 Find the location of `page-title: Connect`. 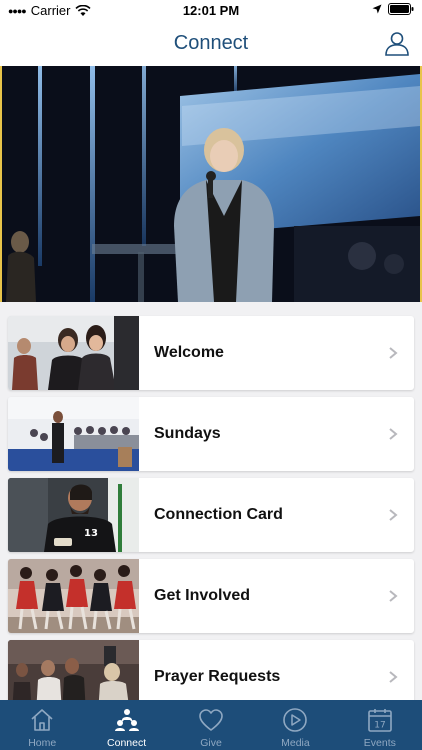

page-title: Connect is located at coordinates (211, 43).